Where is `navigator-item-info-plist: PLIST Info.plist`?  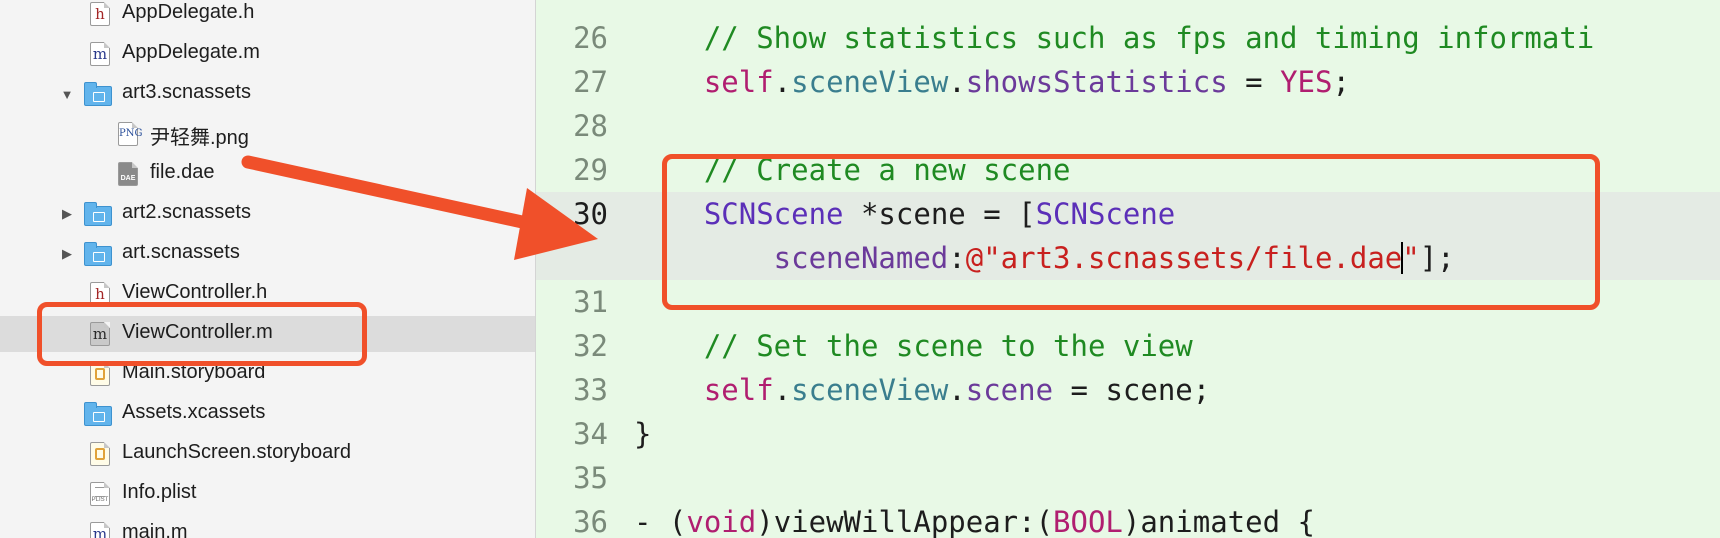 navigator-item-info-plist: PLIST Info.plist is located at coordinates (267, 494).